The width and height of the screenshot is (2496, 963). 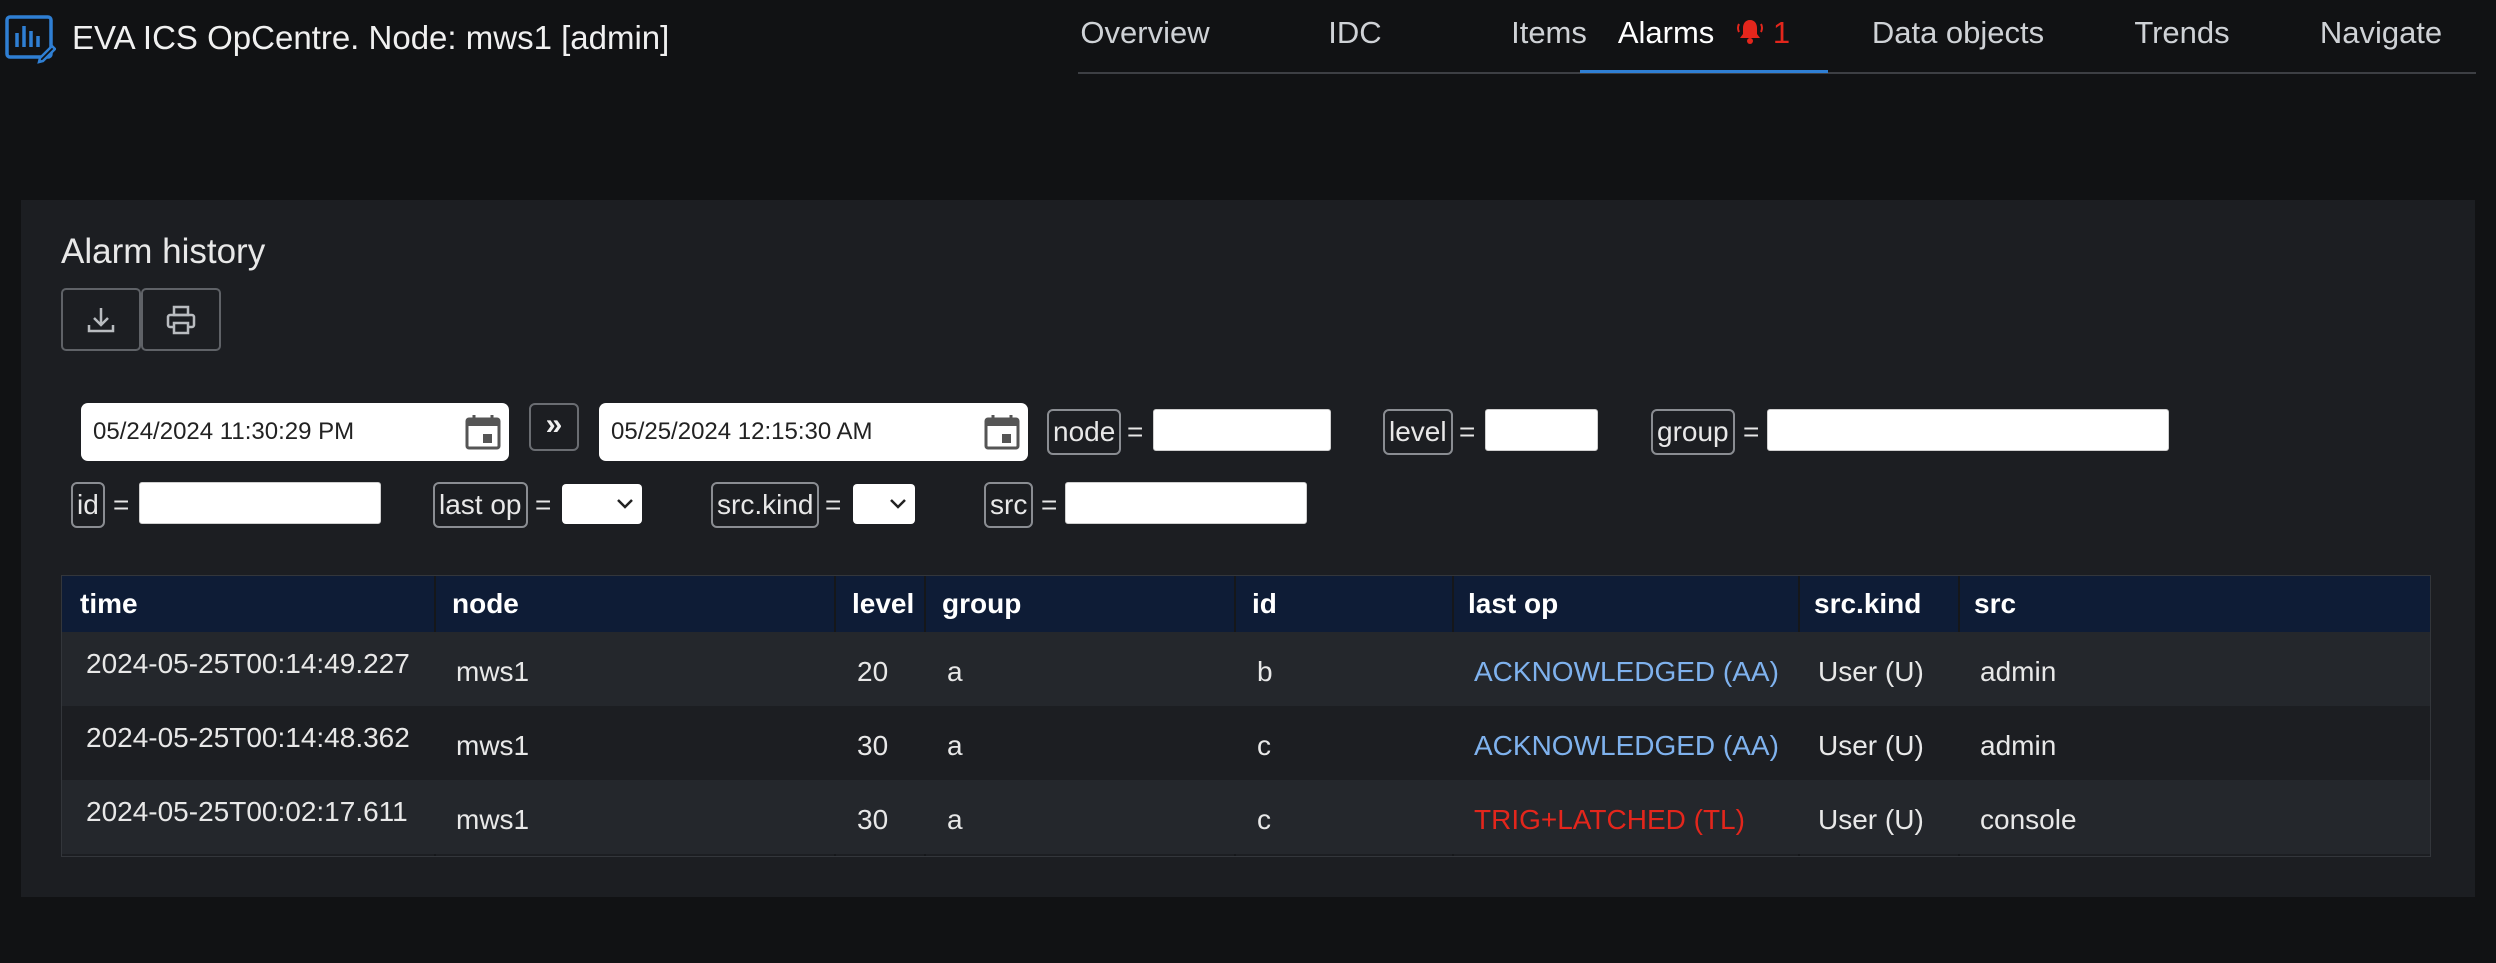 I want to click on filter-level-label: level, so click(x=1418, y=432).